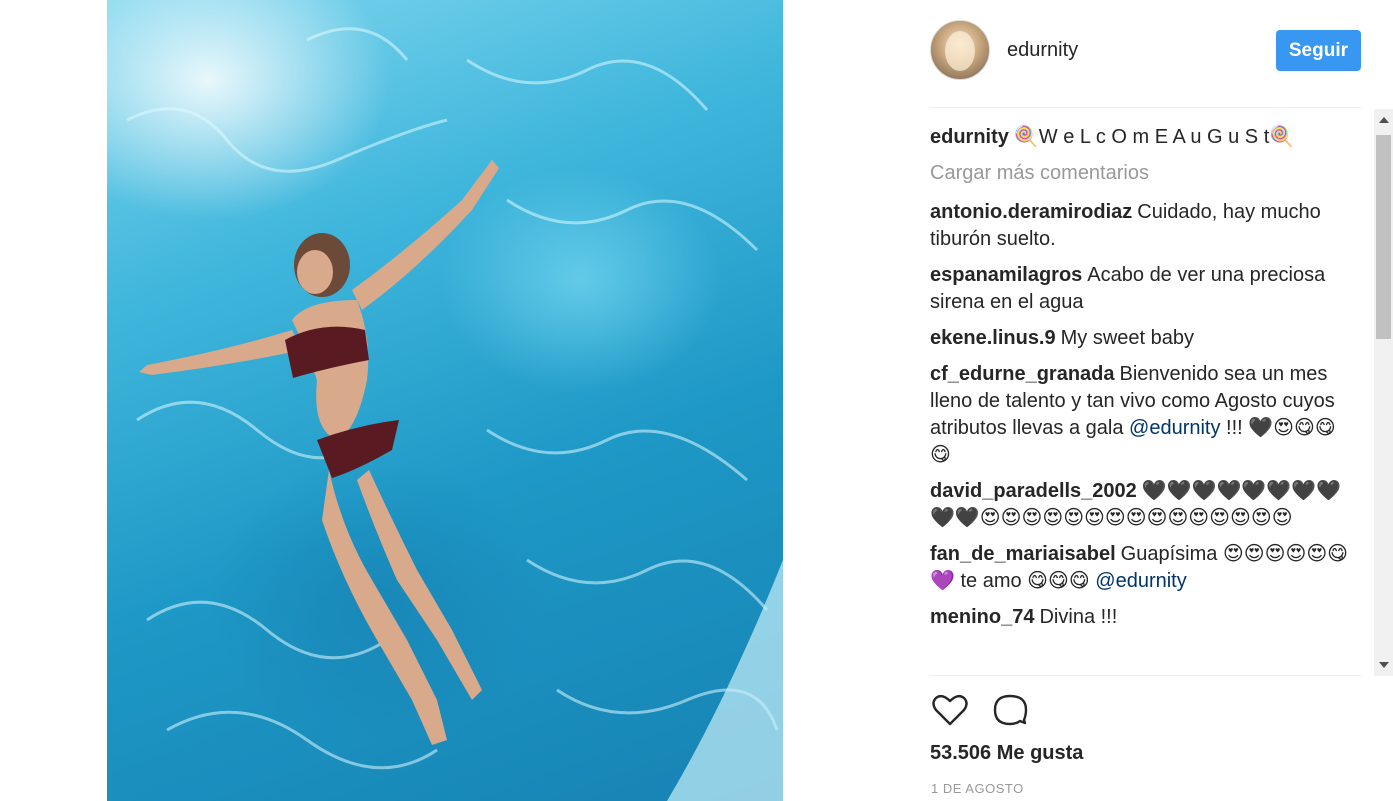 The width and height of the screenshot is (1393, 801). I want to click on author-username: edurnity, so click(1042, 50).